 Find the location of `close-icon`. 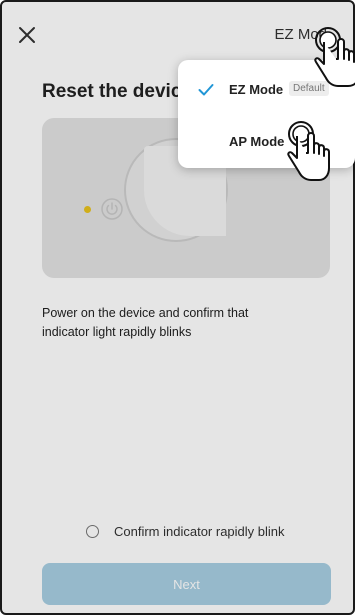

close-icon is located at coordinates (27, 35).